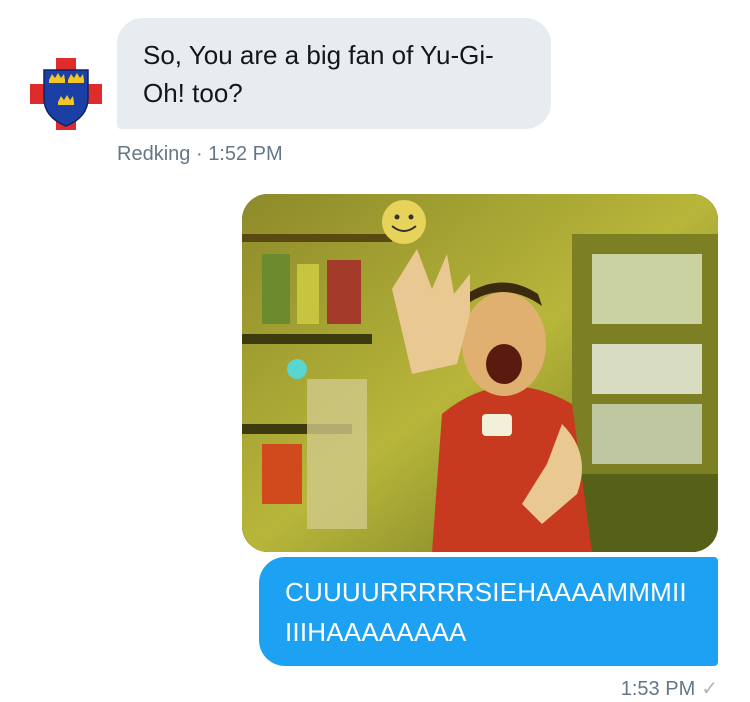 This screenshot has height=702, width=750. What do you see at coordinates (658, 689) in the screenshot?
I see `message-time: 1:53 PM` at bounding box center [658, 689].